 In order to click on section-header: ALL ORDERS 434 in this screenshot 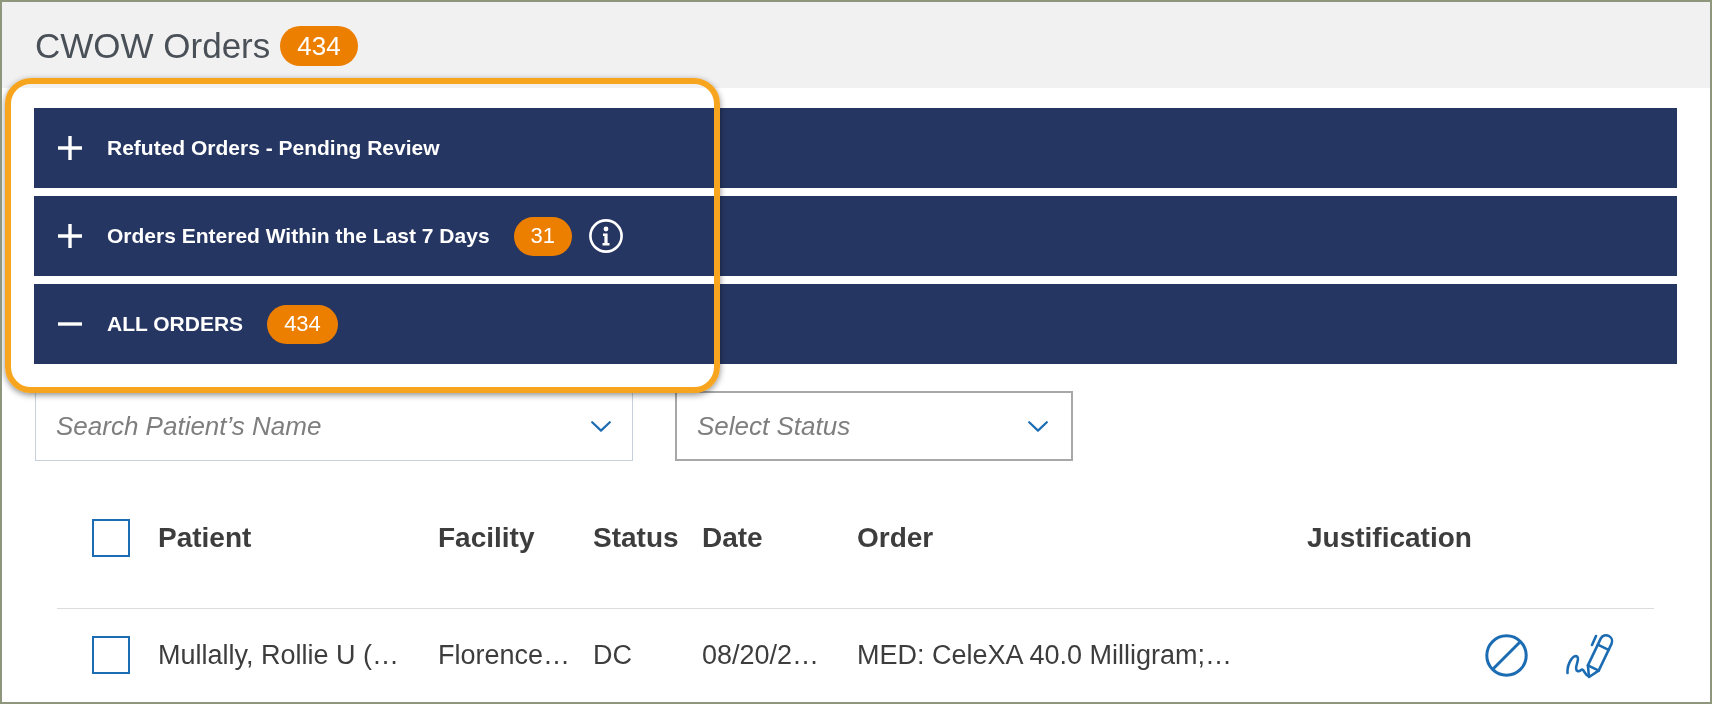, I will do `click(855, 324)`.